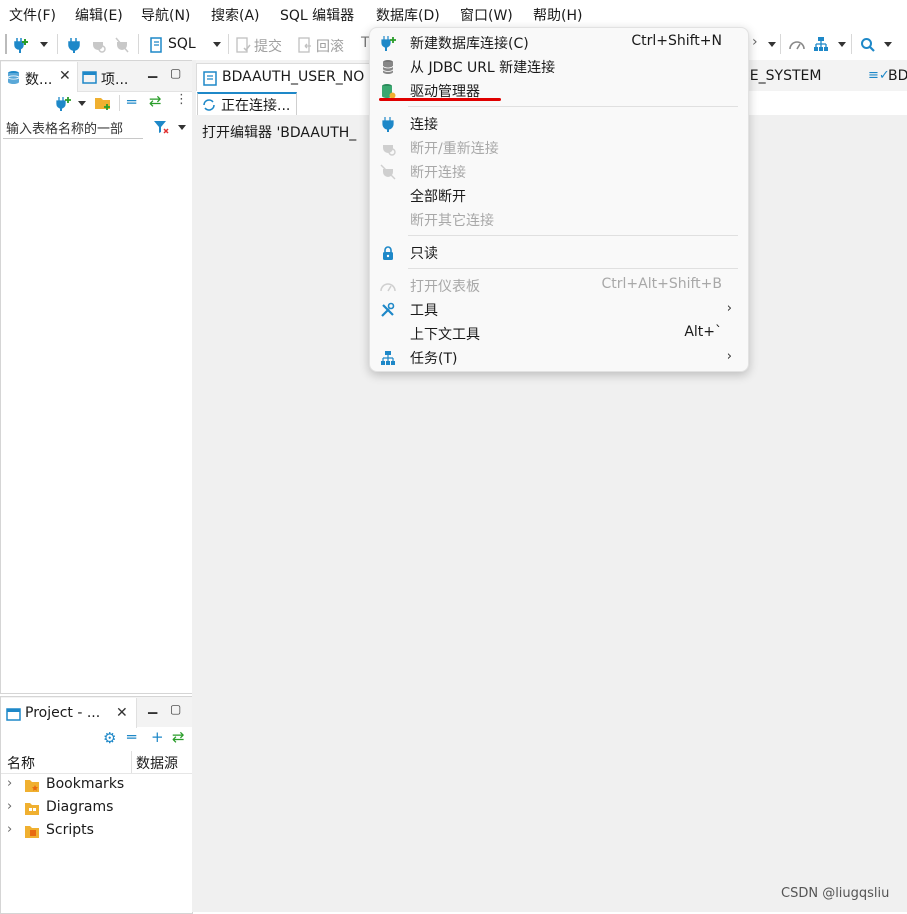  Describe the element at coordinates (74, 45) in the screenshot. I see `connect-icon` at that location.